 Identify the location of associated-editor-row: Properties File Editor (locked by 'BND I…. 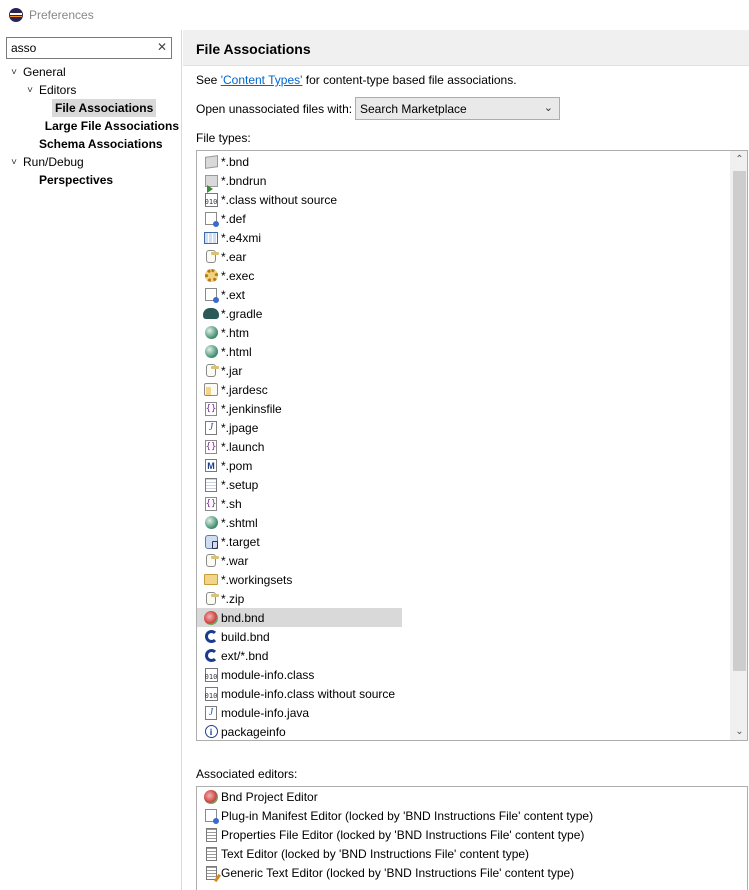
(472, 834).